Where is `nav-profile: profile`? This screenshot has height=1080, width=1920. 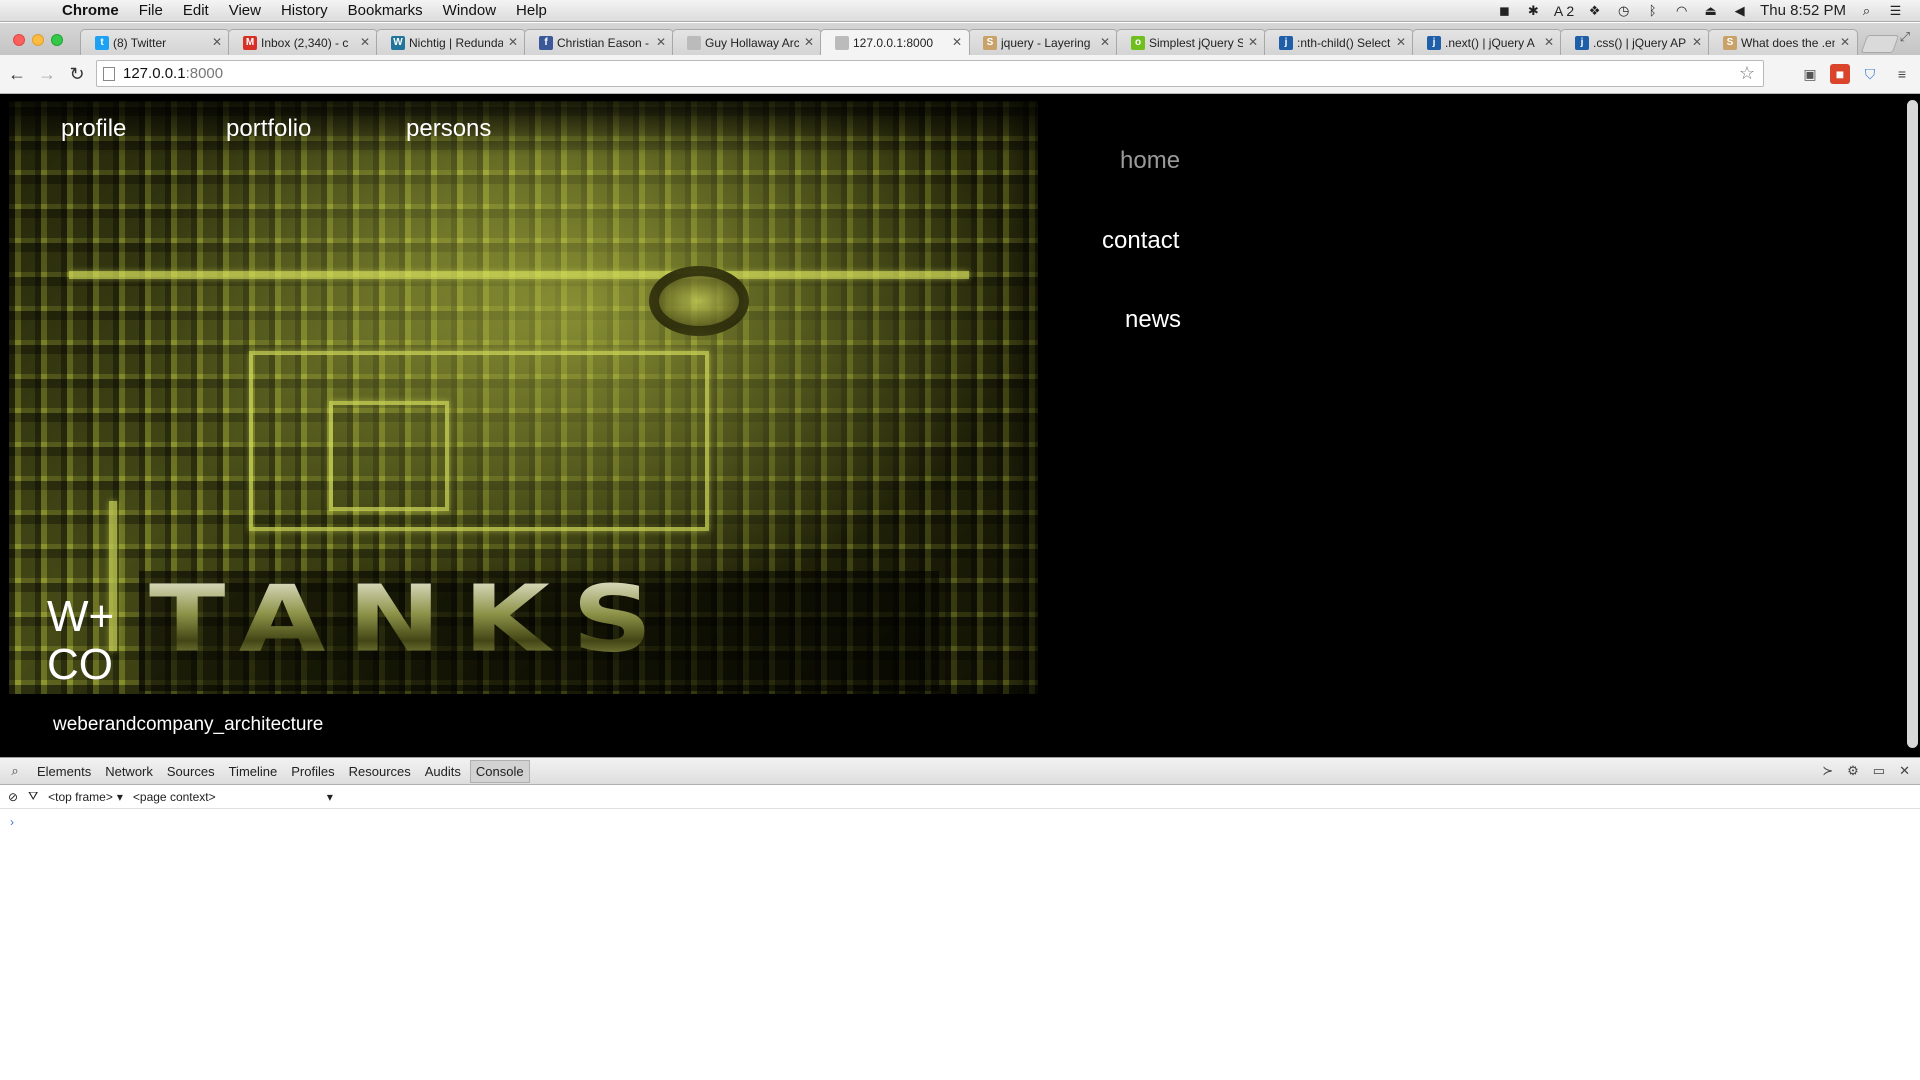
nav-profile: profile is located at coordinates (93, 129).